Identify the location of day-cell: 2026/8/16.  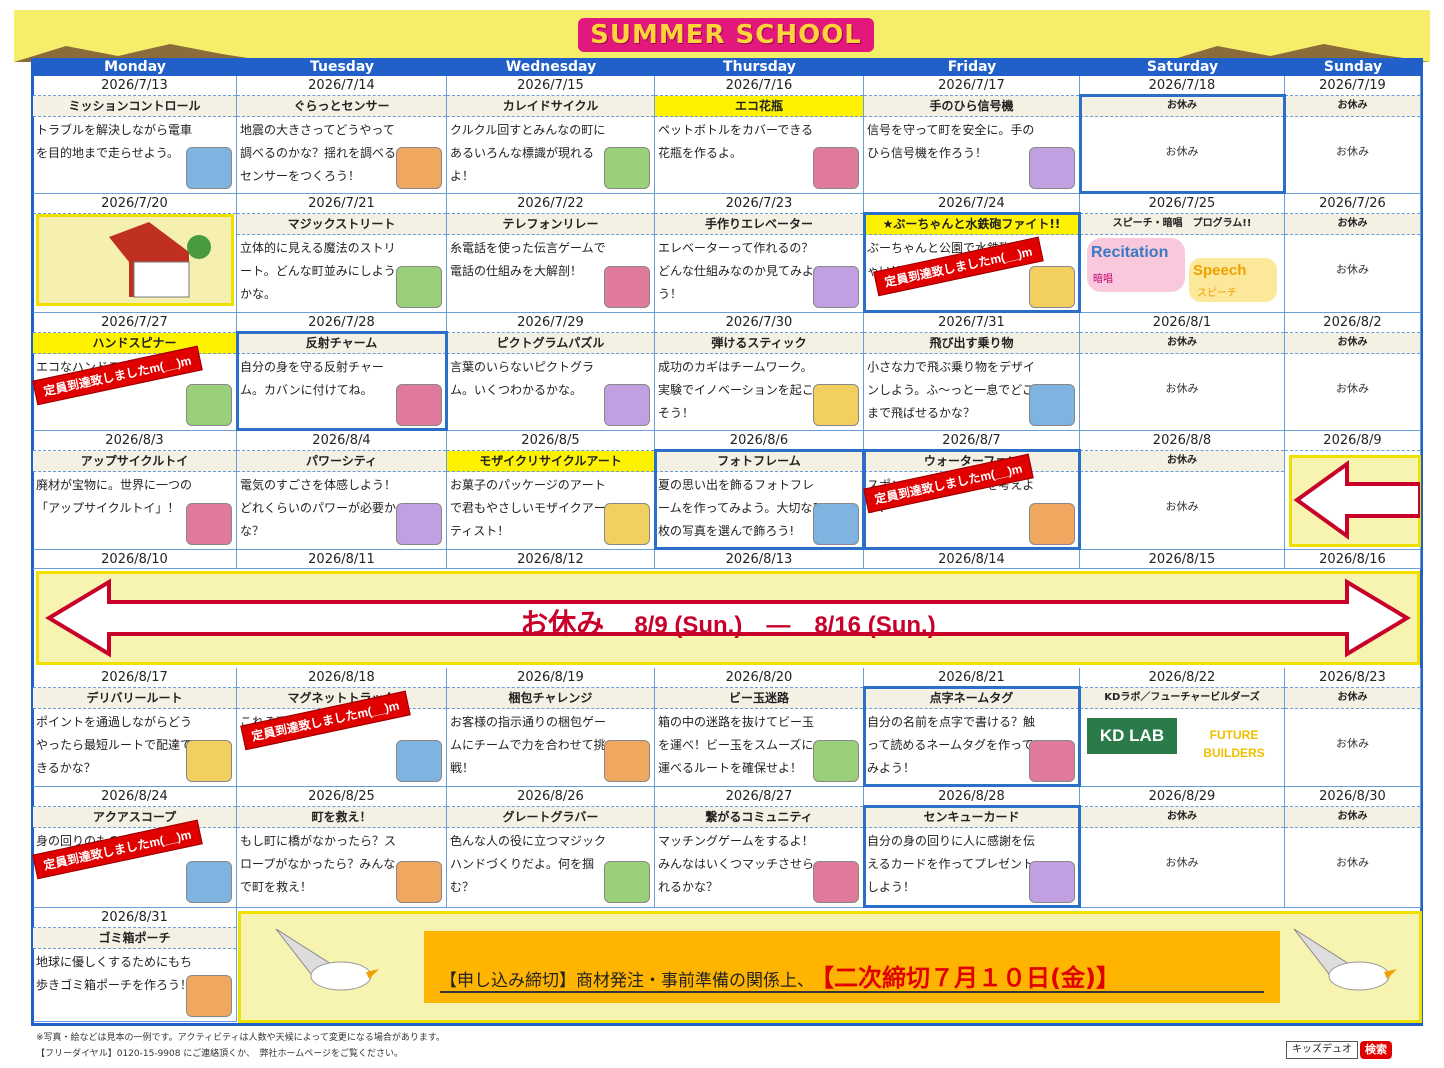
(1353, 559).